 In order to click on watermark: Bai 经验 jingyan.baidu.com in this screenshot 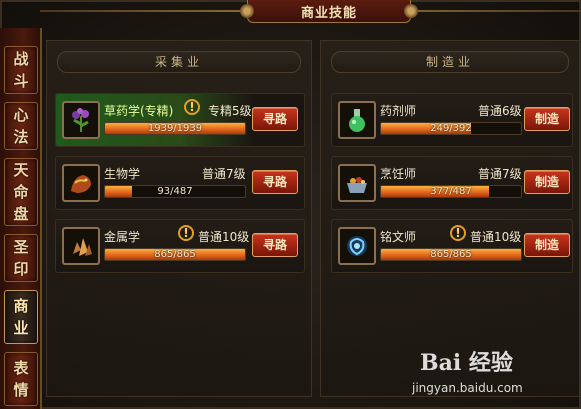, I will do `click(493, 375)`.